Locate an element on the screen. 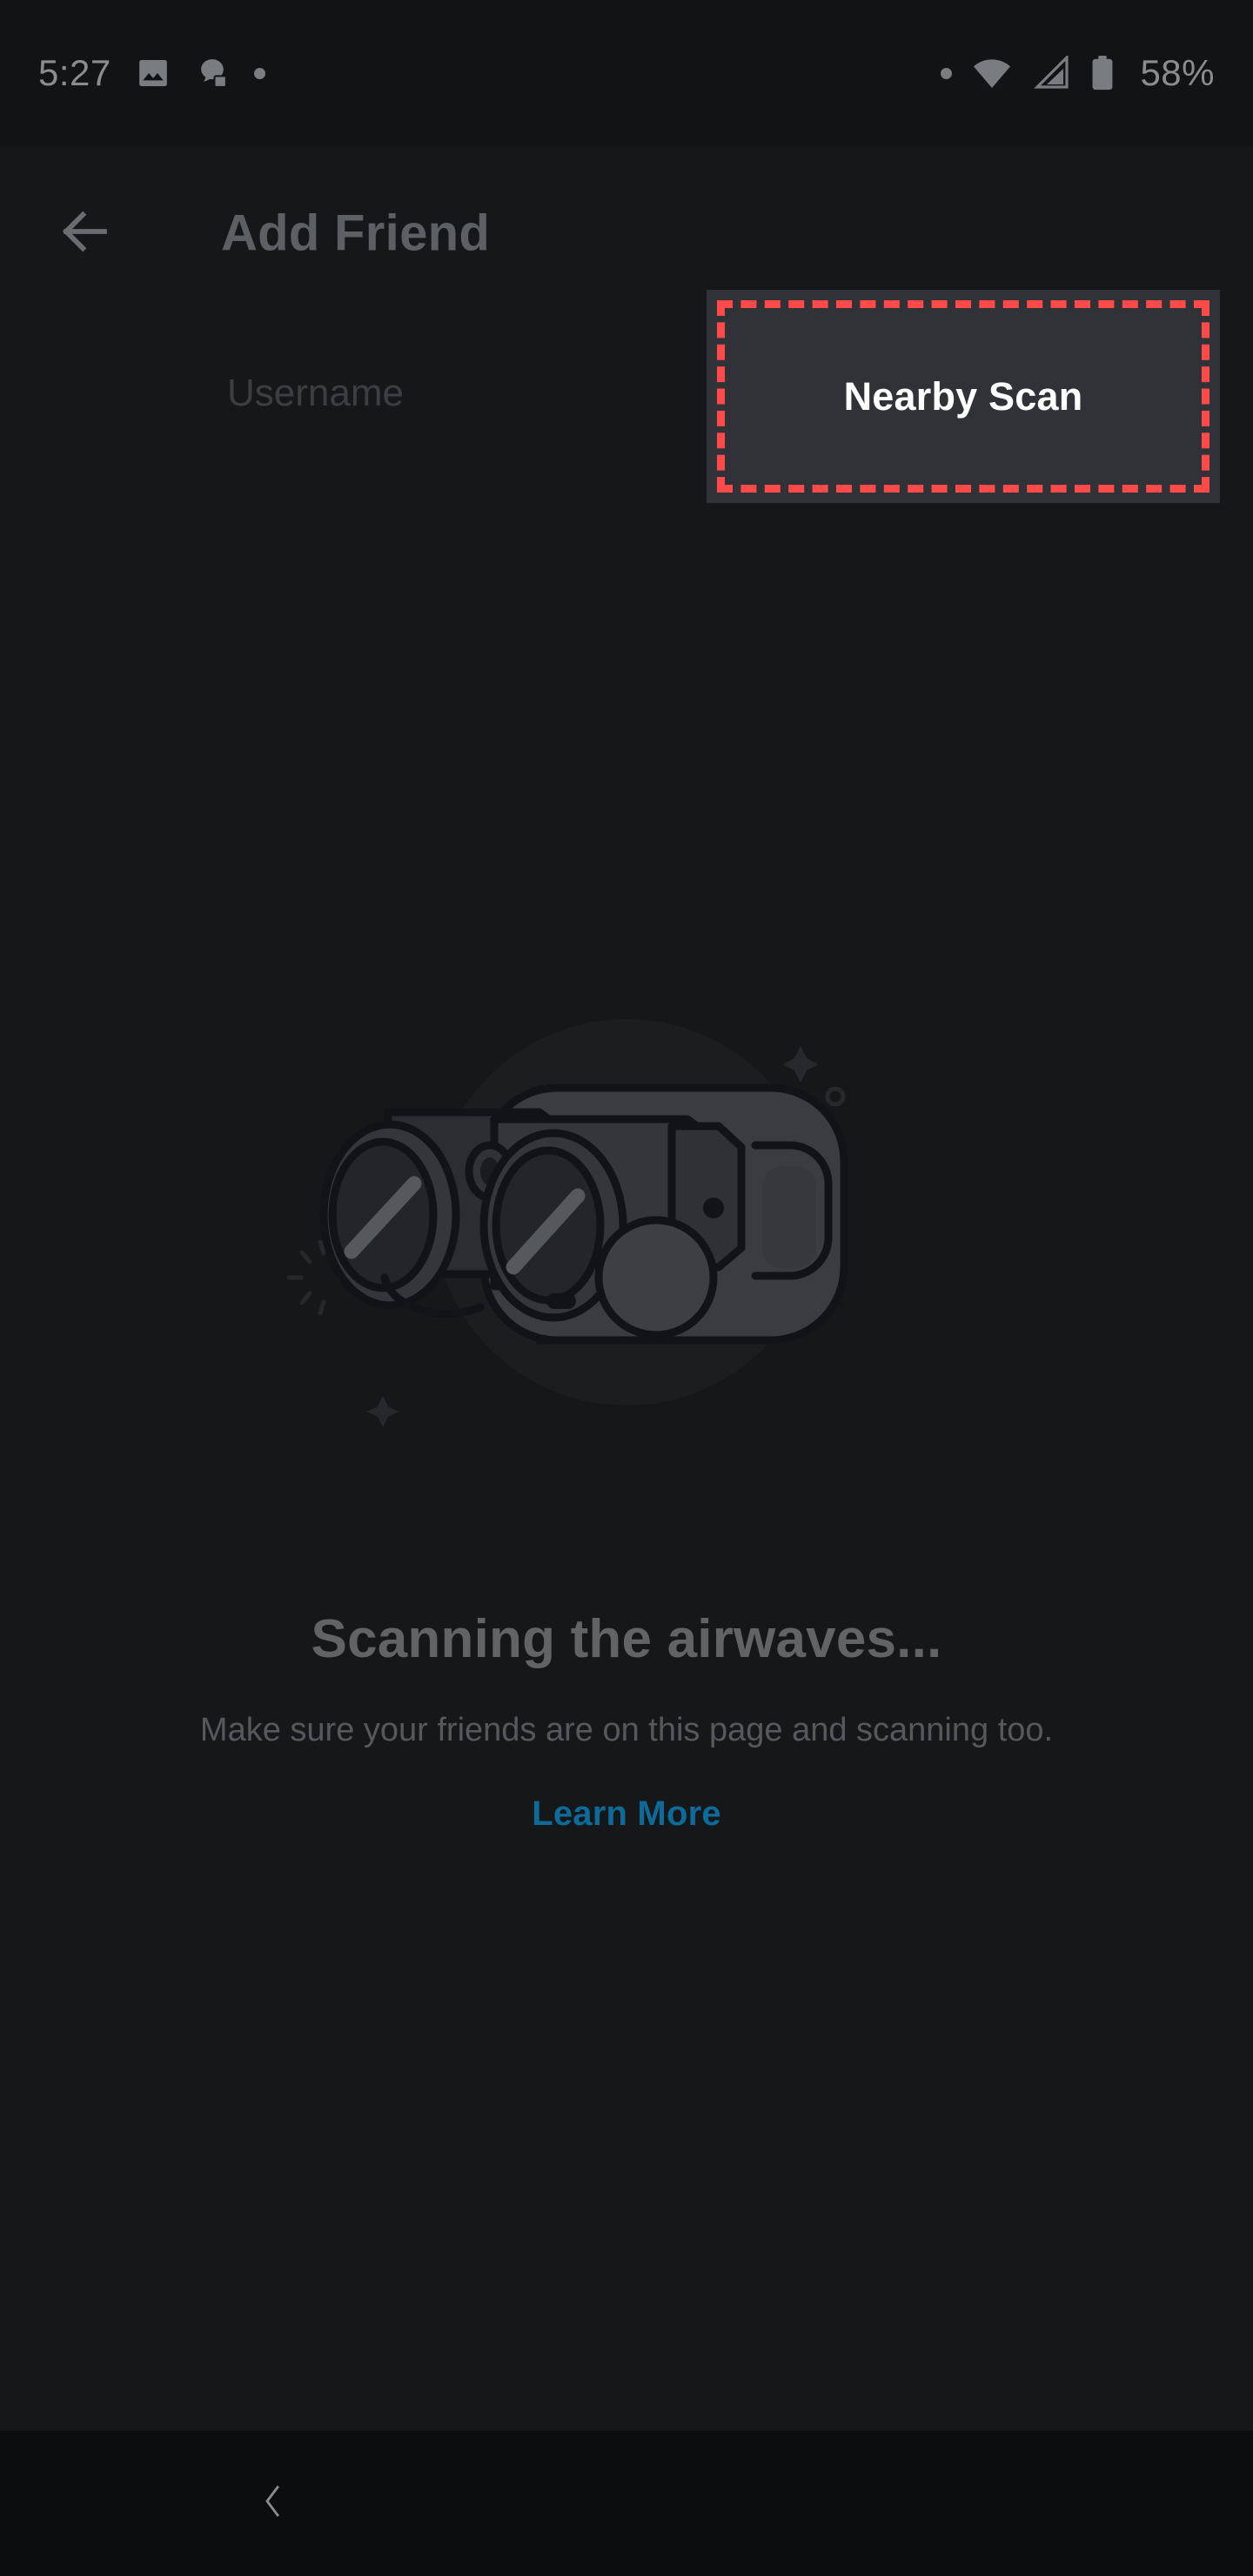  status-bar-left: 5:27 is located at coordinates (151, 73).